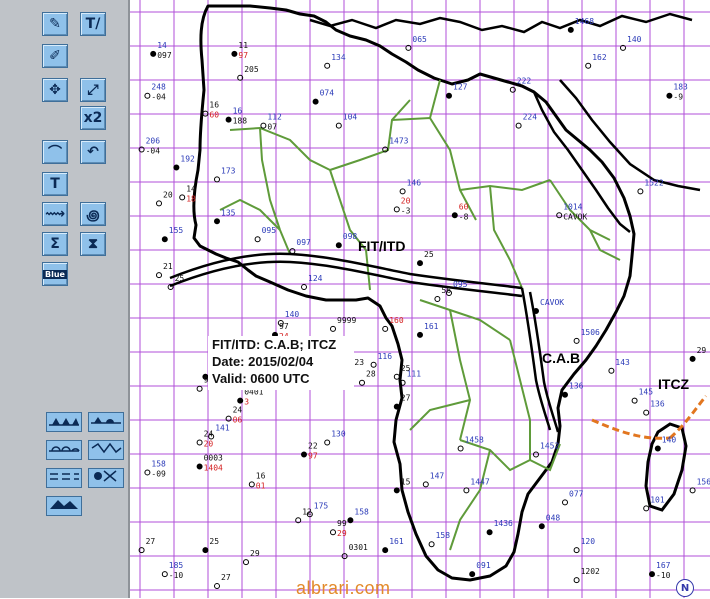 This screenshot has width=710, height=599. I want to click on station-value: 156, so click(703, 481).